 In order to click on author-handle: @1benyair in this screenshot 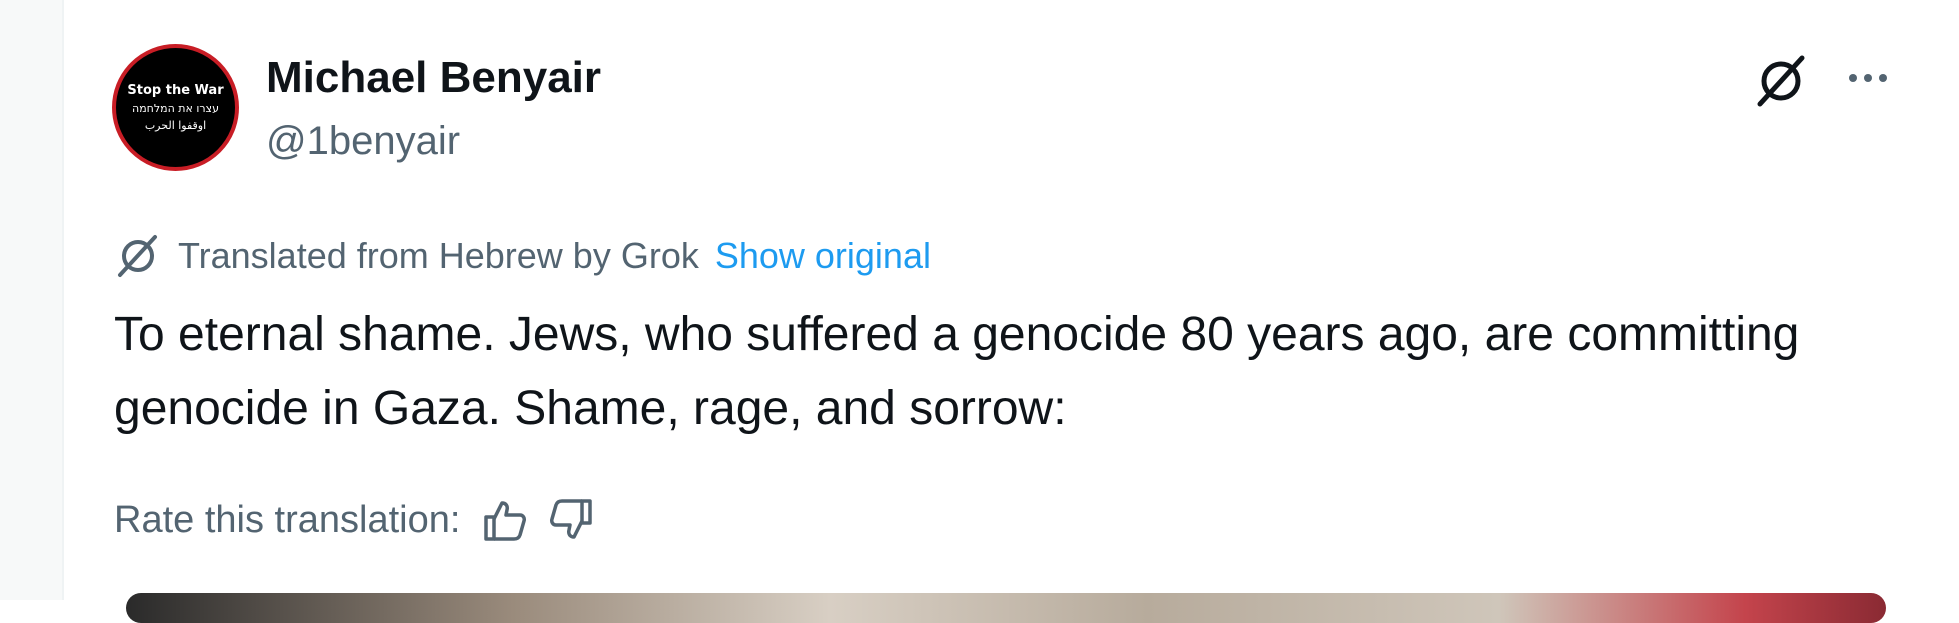, I will do `click(363, 141)`.